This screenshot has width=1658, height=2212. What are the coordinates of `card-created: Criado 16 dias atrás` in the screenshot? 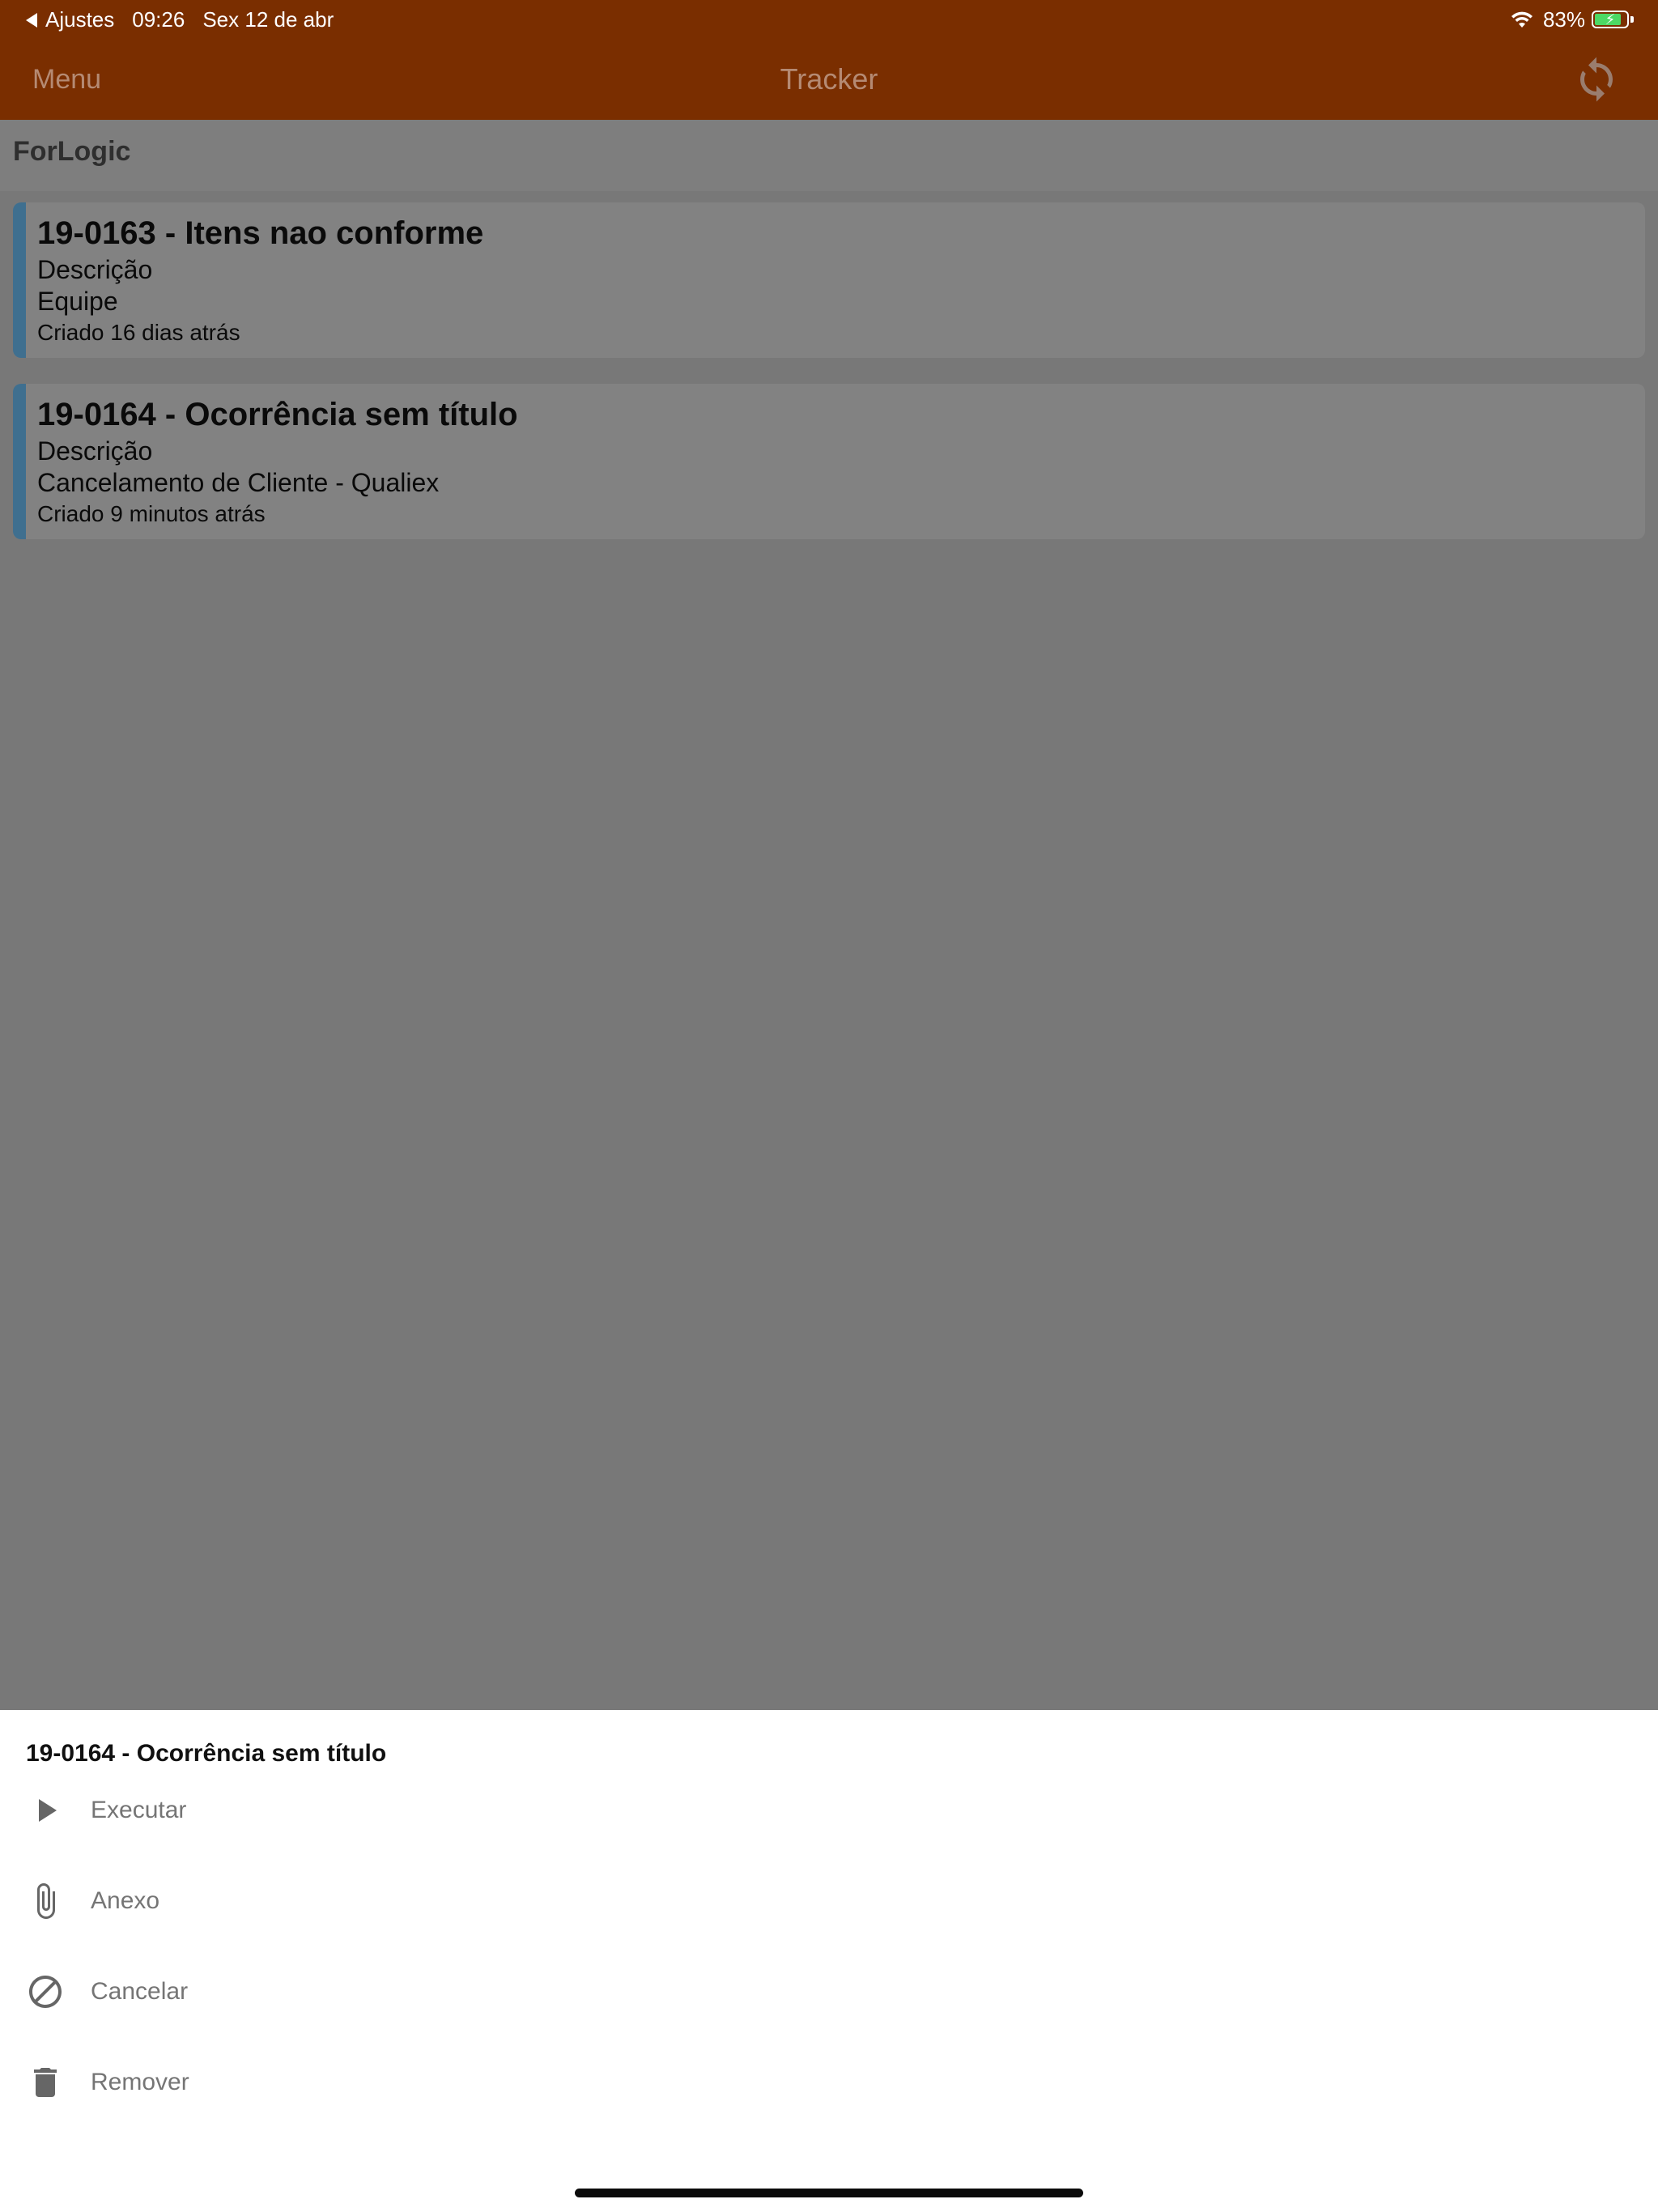 It's located at (138, 333).